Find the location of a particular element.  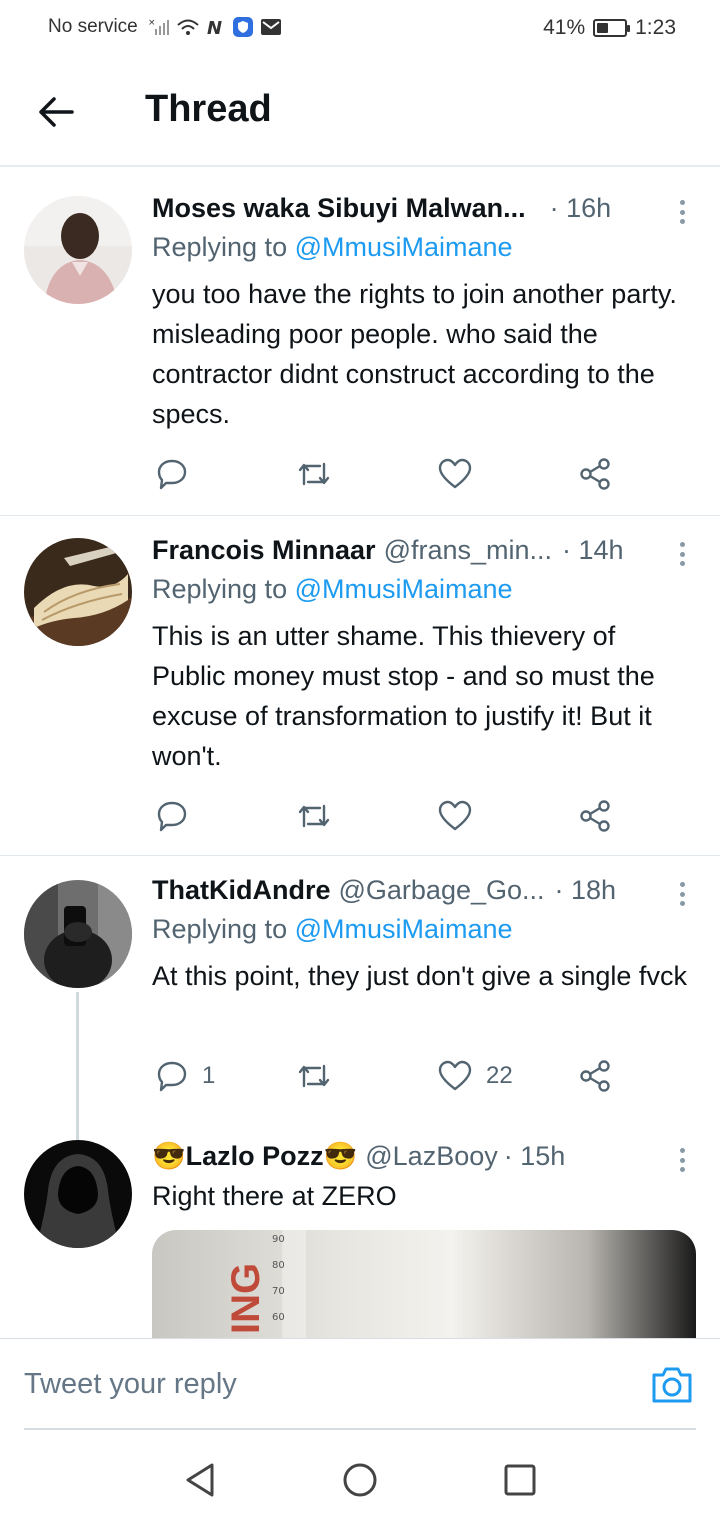

clock: 1:23 is located at coordinates (655, 27).